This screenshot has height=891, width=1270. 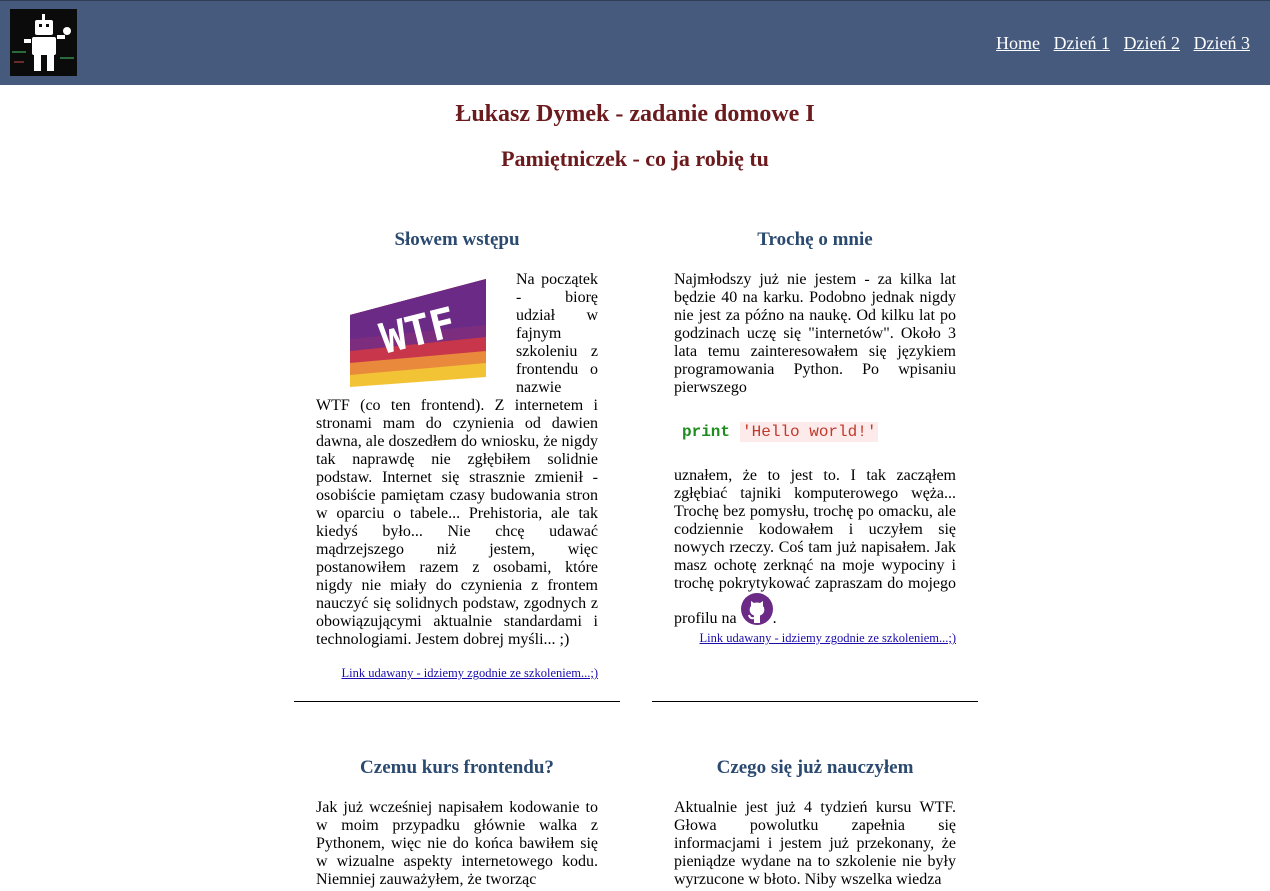 I want to click on code-string: 'Hello world!', so click(x=809, y=432).